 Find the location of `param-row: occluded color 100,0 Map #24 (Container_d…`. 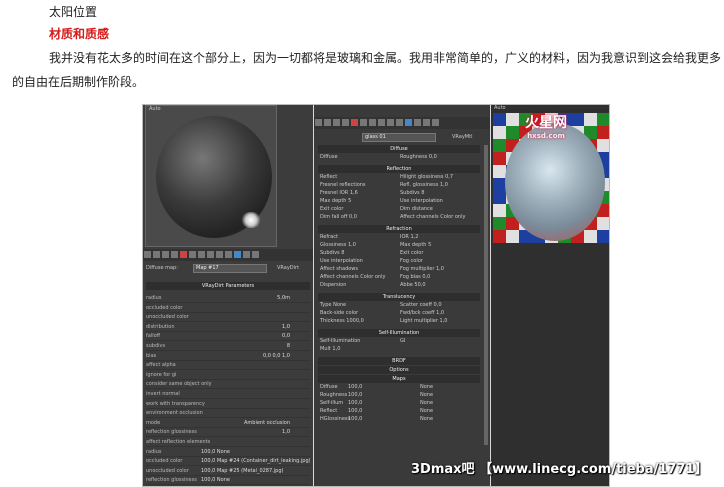

param-row: occluded color 100,0 Map #24 (Container_d… is located at coordinates (228, 462).